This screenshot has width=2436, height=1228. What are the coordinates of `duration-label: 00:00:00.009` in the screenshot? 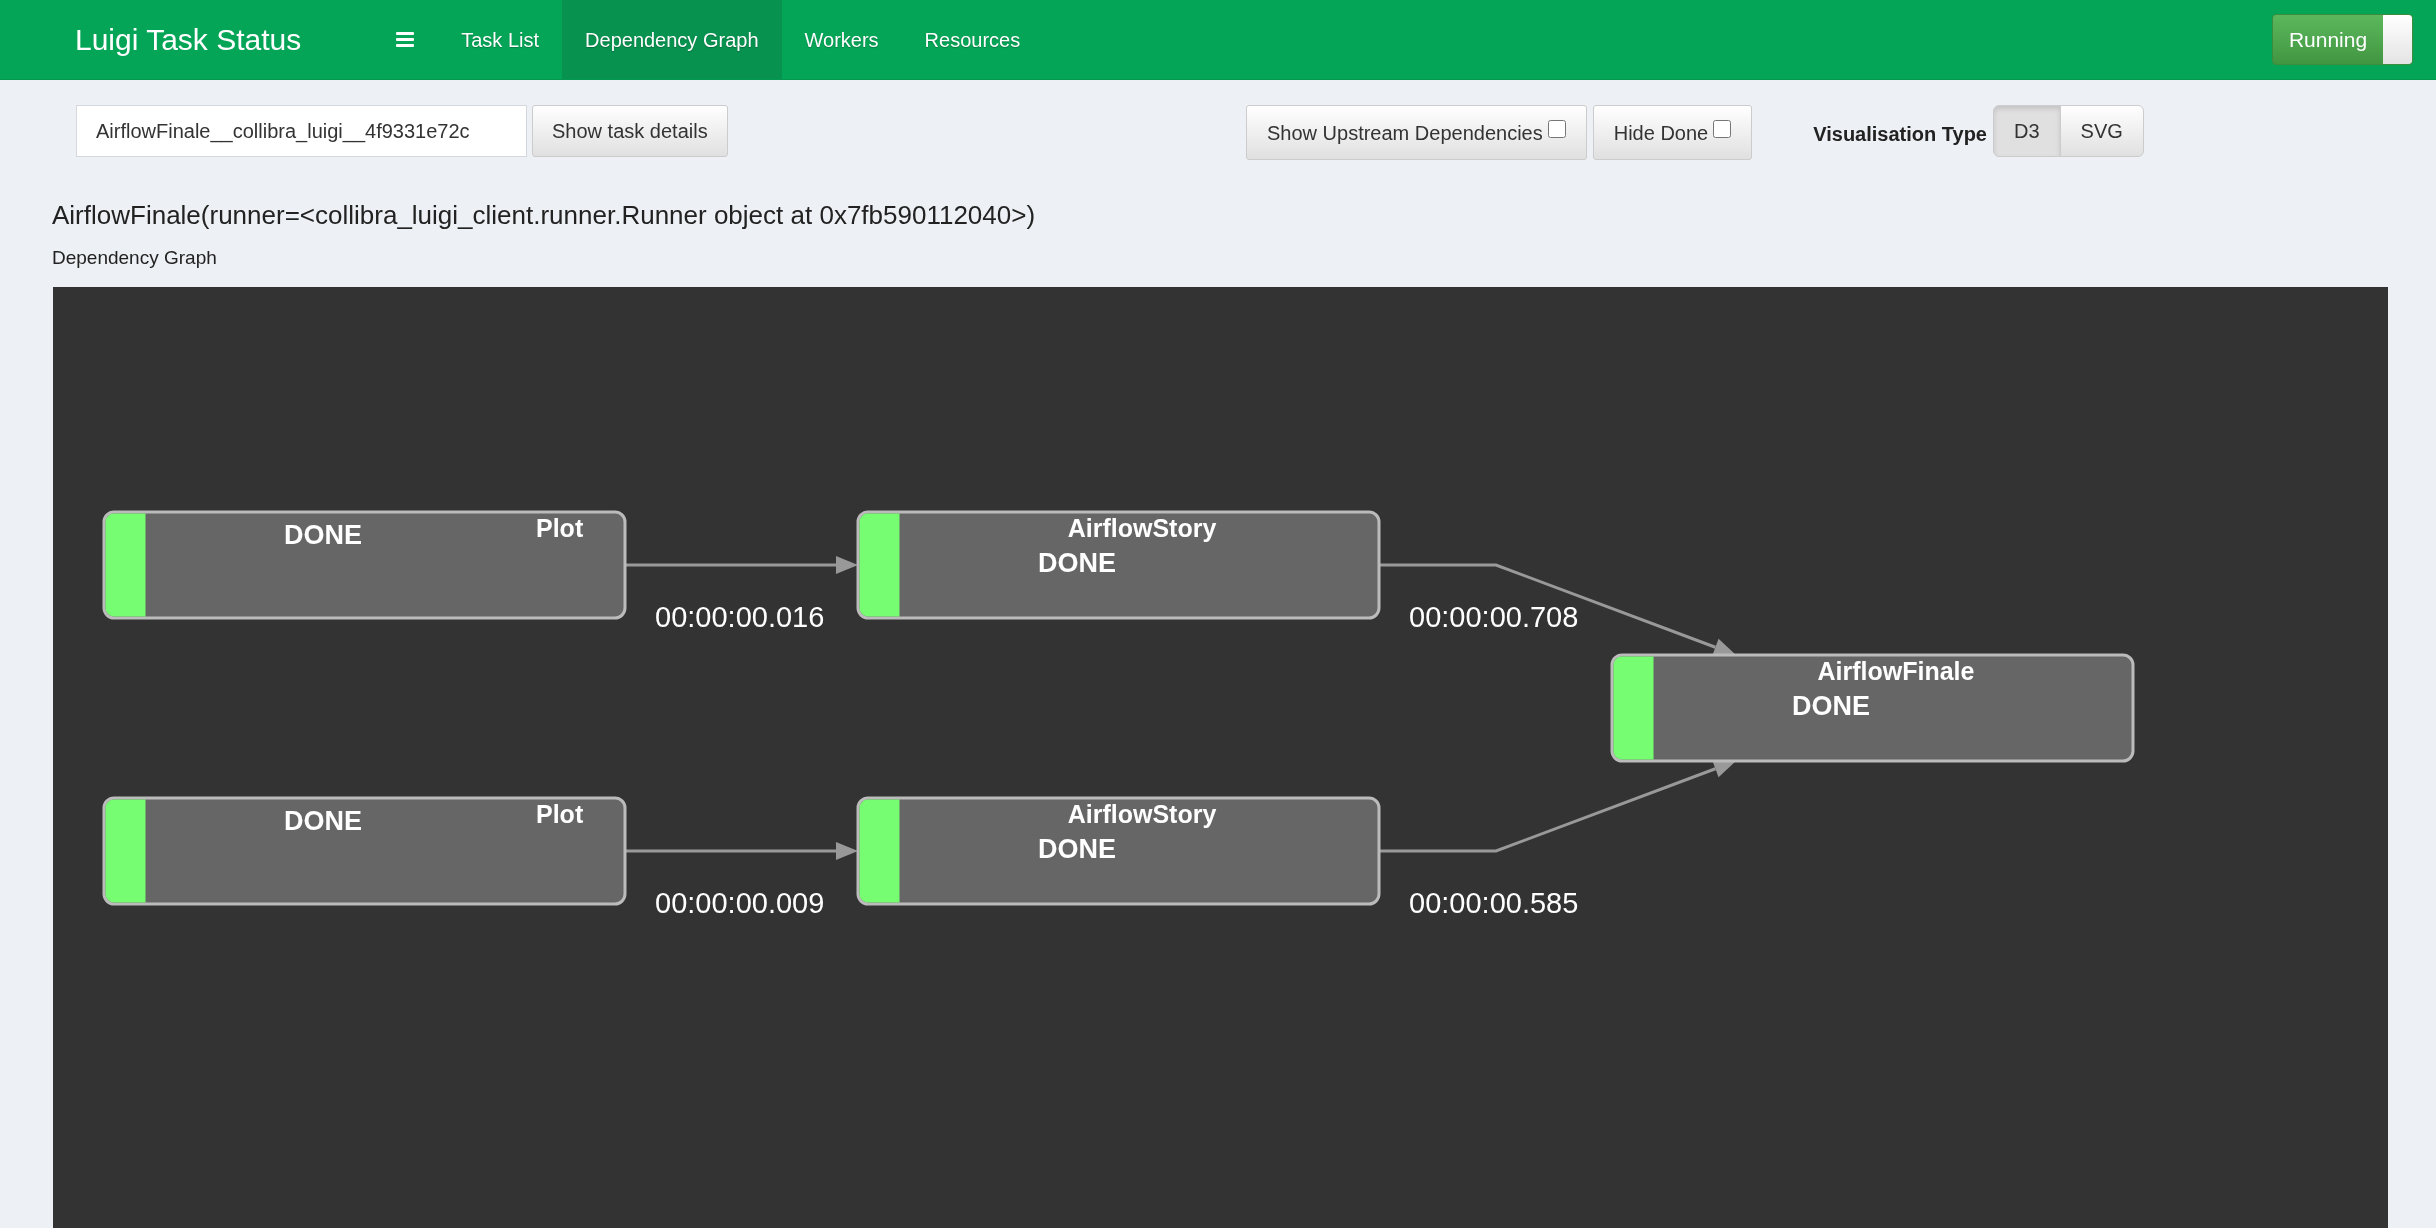 It's located at (740, 903).